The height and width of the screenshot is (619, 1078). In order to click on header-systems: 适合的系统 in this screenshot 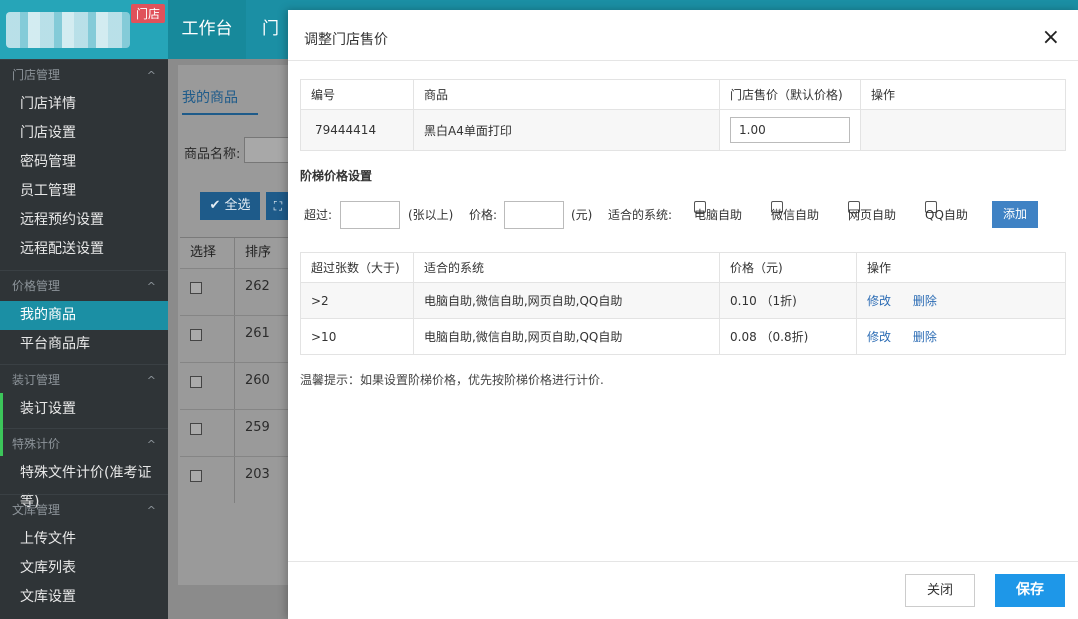, I will do `click(566, 267)`.